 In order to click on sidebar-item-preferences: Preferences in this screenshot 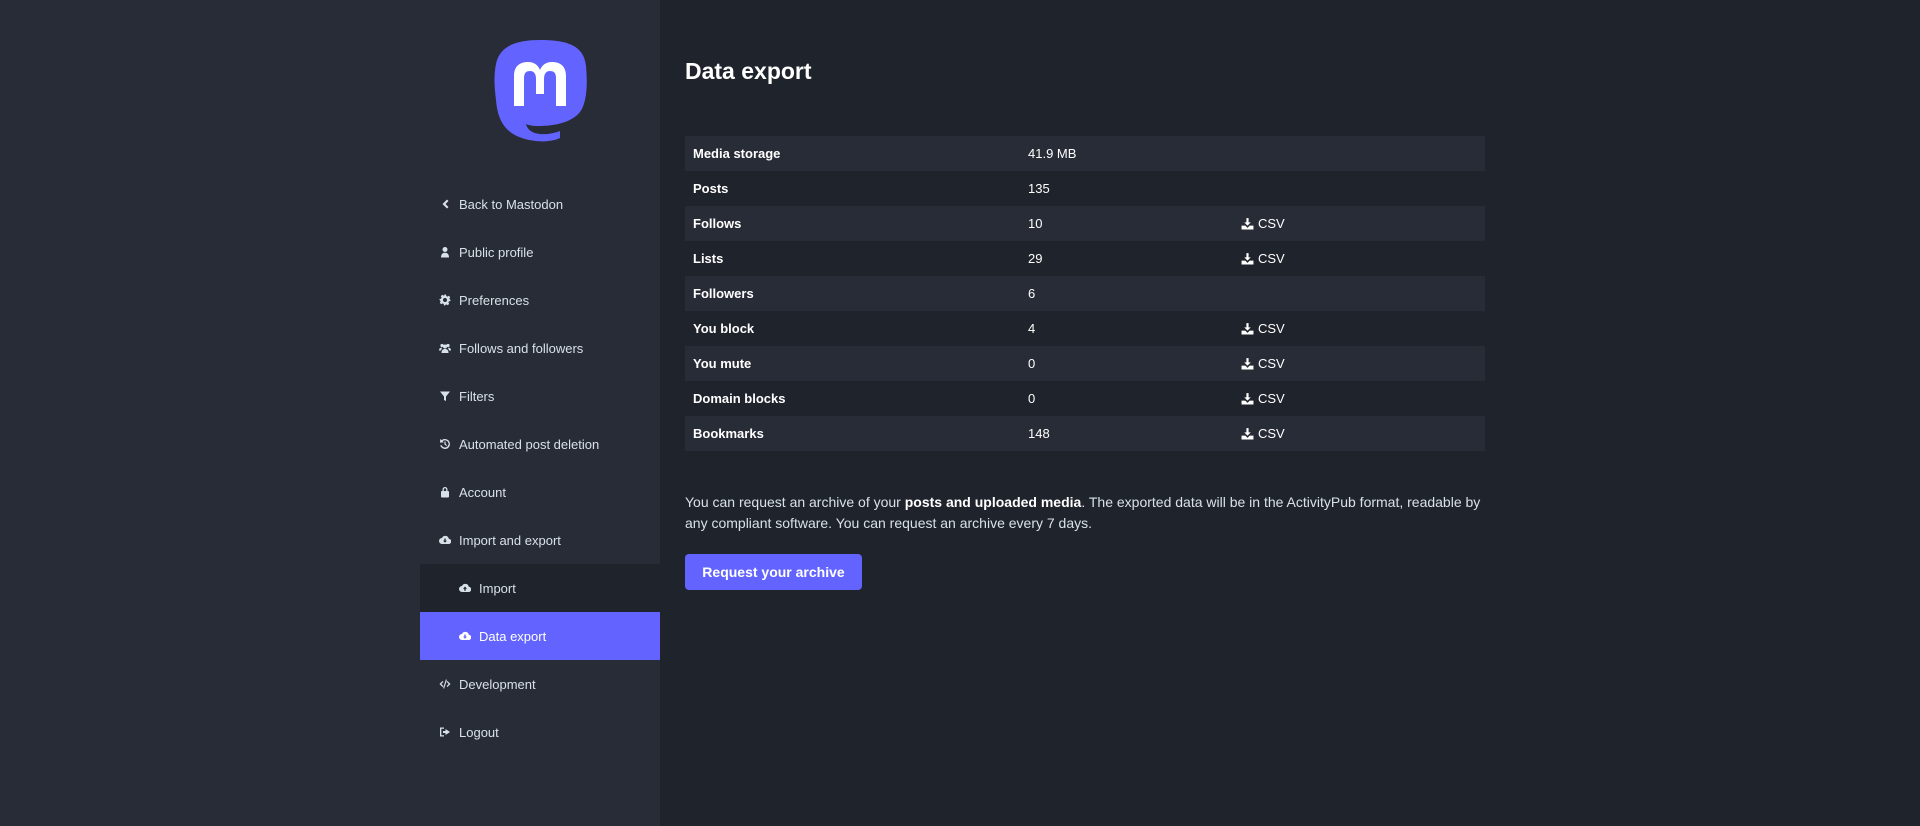, I will do `click(540, 300)`.